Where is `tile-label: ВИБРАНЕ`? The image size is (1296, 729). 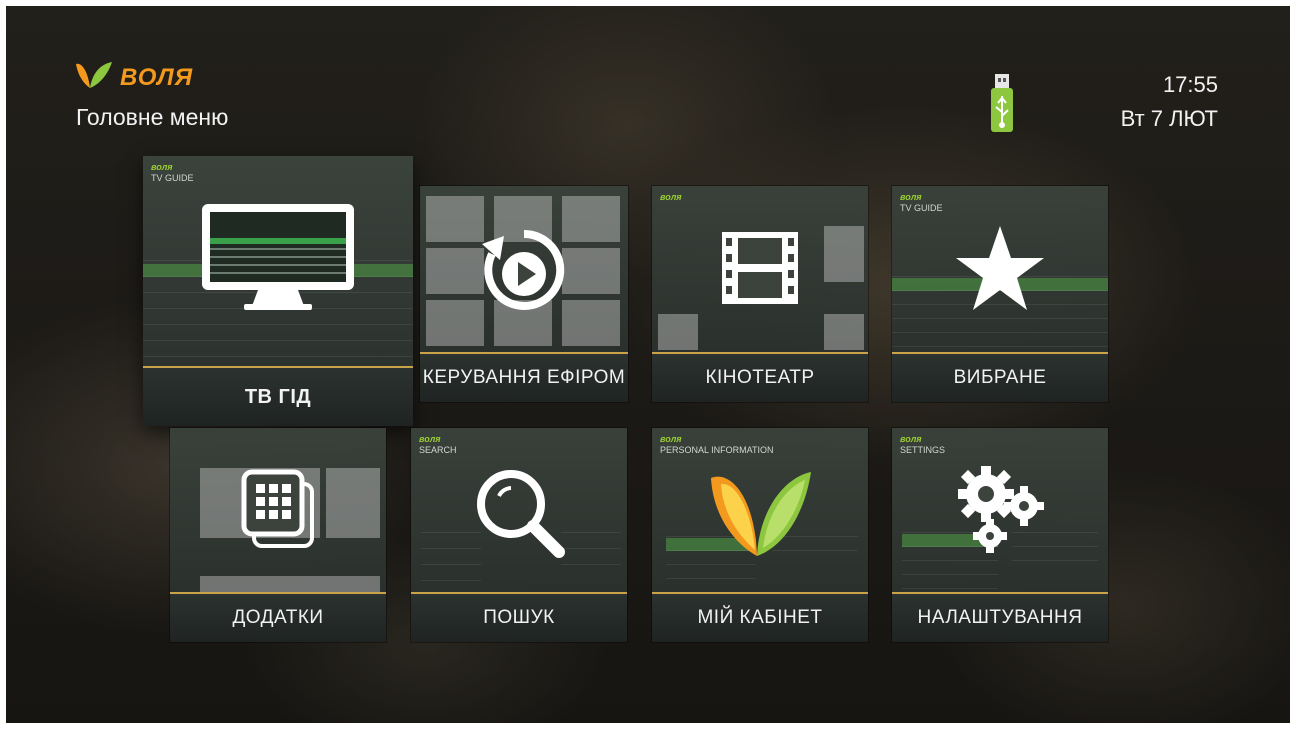
tile-label: ВИБРАНЕ is located at coordinates (1000, 377).